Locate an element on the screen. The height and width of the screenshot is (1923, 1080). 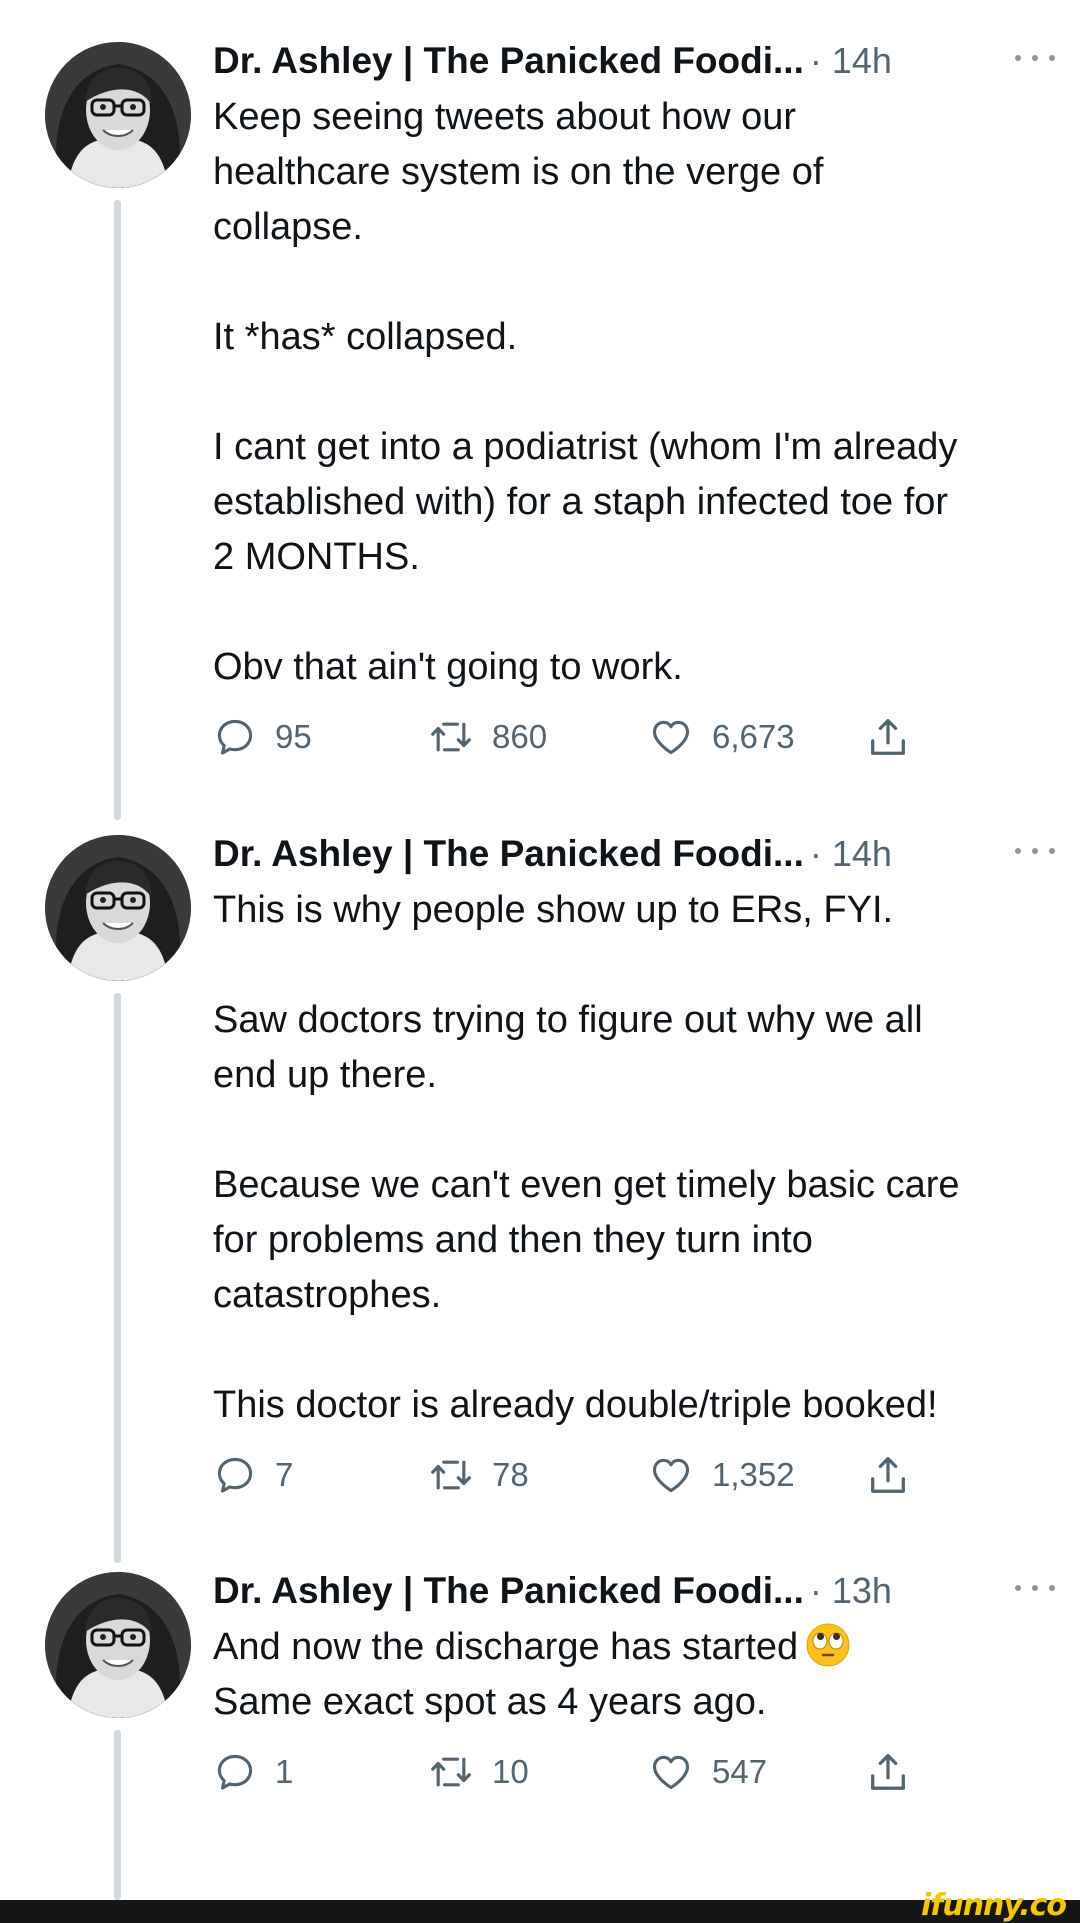
tweet-time: · 13h is located at coordinates (851, 1591).